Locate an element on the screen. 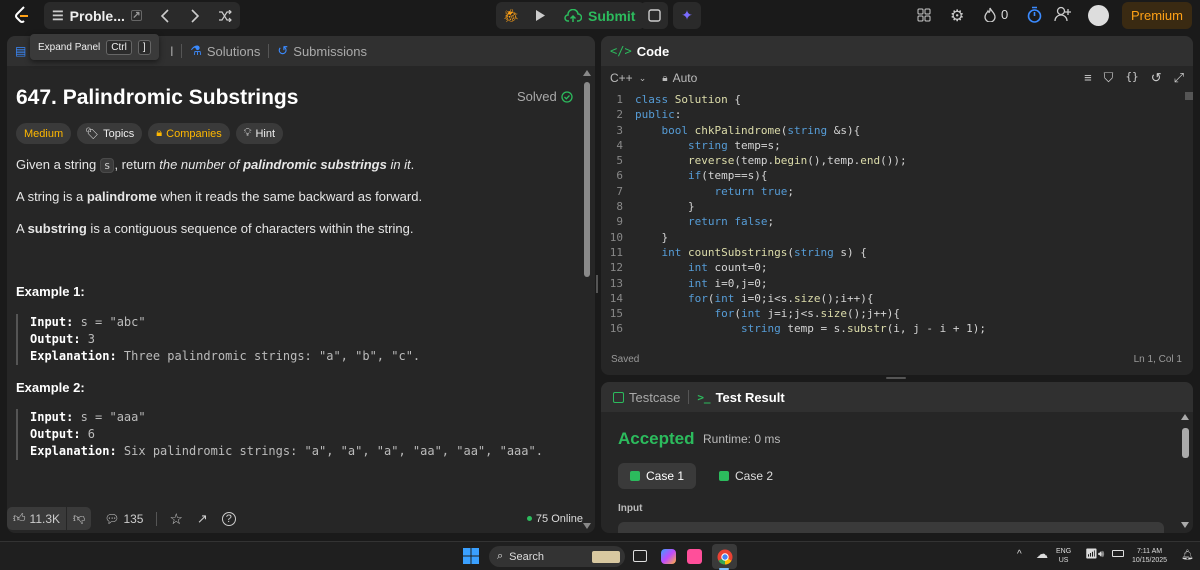 The image size is (1200, 570). code-line: 11 int countSubstrings(string s) { is located at coordinates (891, 252).